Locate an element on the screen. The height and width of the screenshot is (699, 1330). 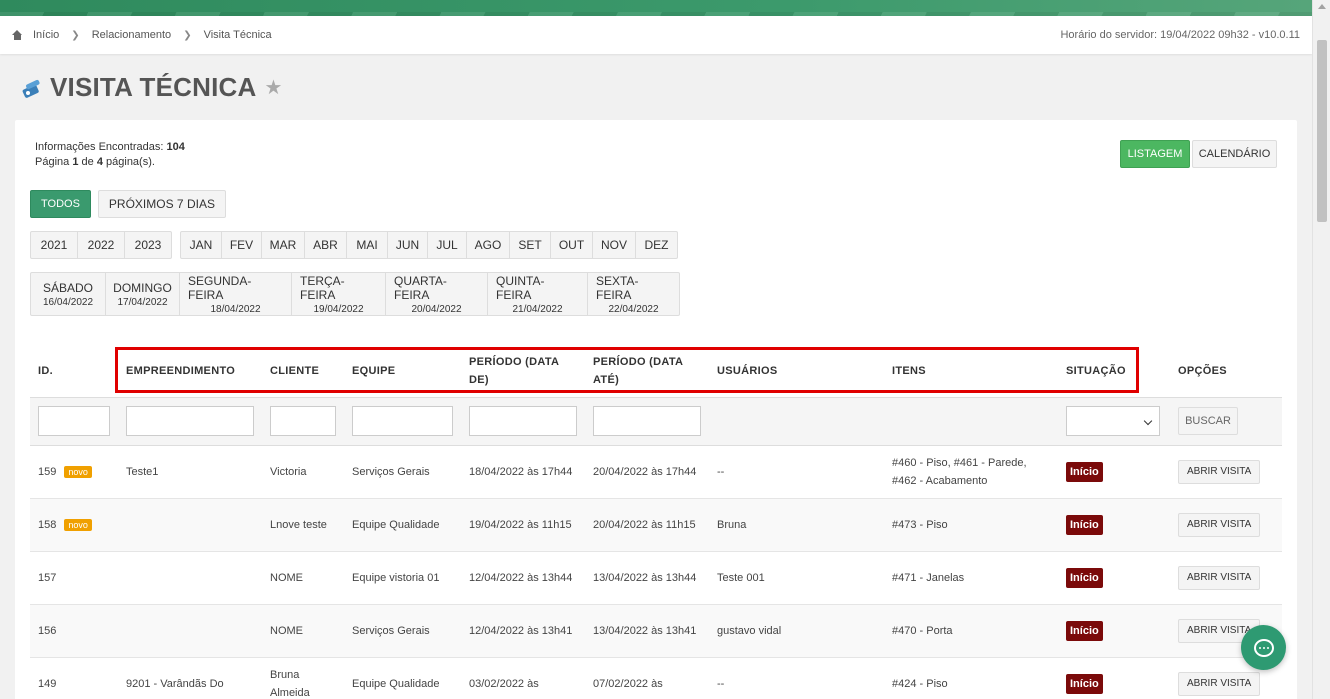
weekday-button: DOMINGO 17/04/2022 is located at coordinates (143, 294).